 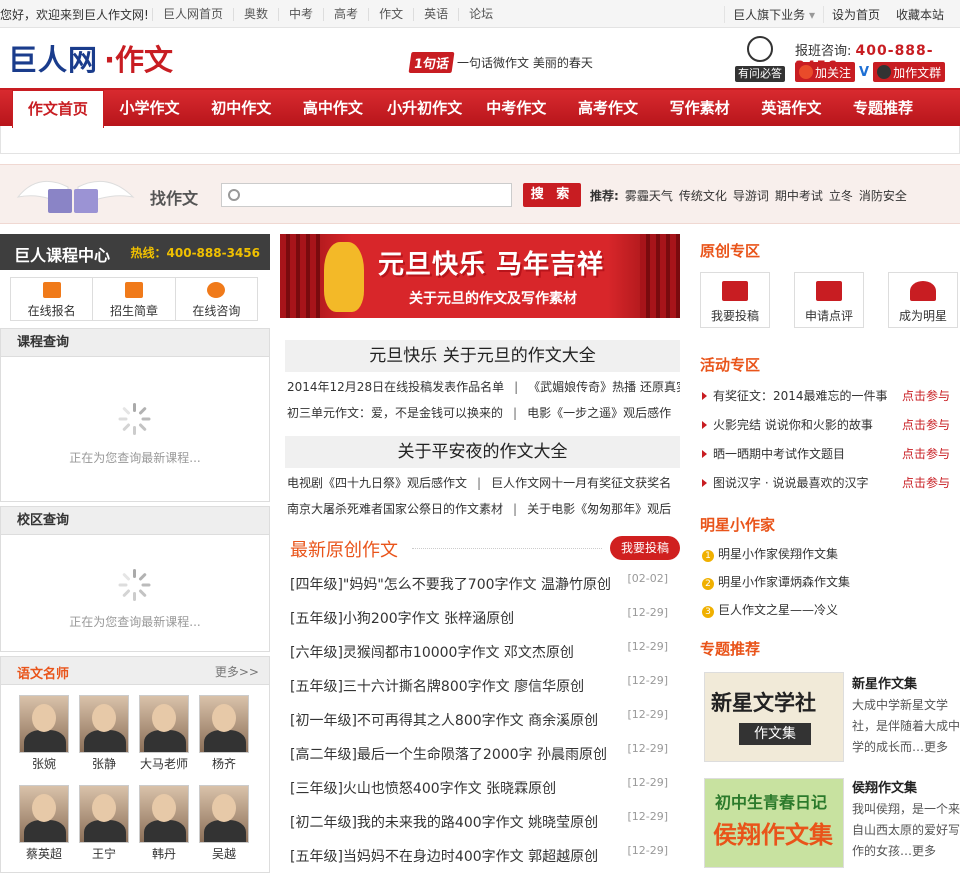 I want to click on topic-title-newyear: 元旦快乐 关于元旦的作文大全, so click(x=482, y=356).